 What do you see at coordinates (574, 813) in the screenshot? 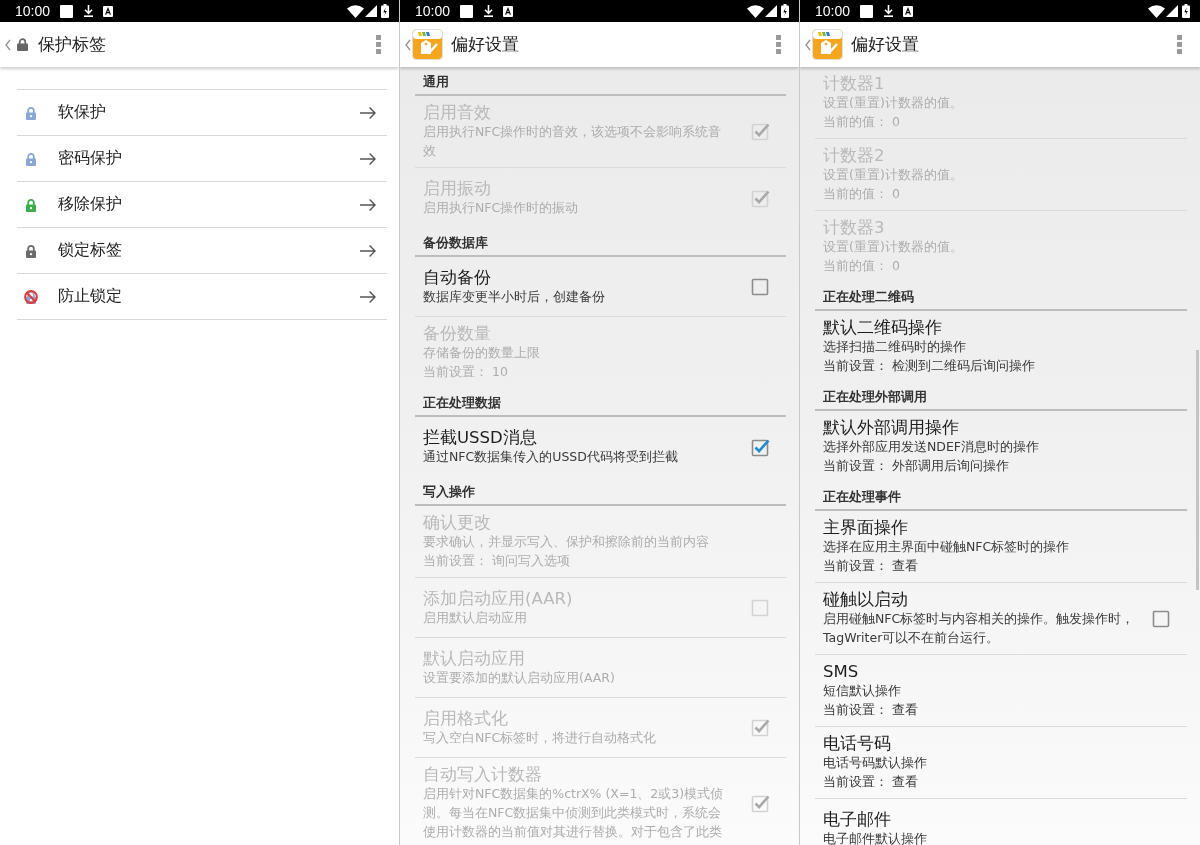
I see `setting-summary: 启用针对NFC数据集的%ctrX% (X=1、2或3)模式侦测。每当在NFC数据集中侦测到此类模式时，系统会使用计数器的当前值对其进行替换。对于包含了此类` at bounding box center [574, 813].